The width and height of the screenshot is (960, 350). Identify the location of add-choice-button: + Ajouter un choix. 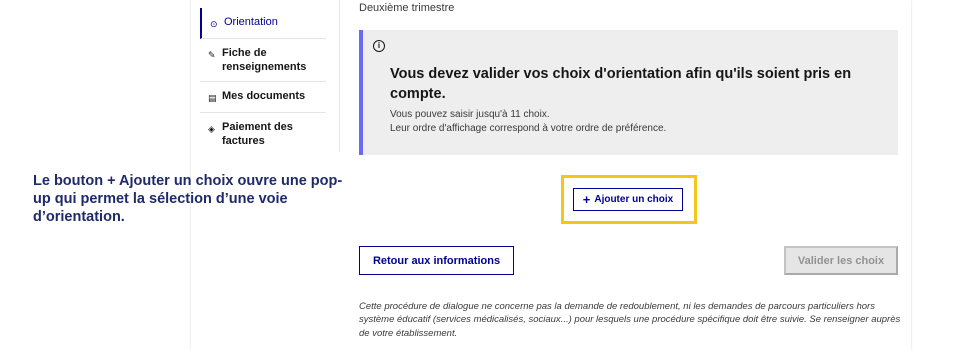
(628, 199).